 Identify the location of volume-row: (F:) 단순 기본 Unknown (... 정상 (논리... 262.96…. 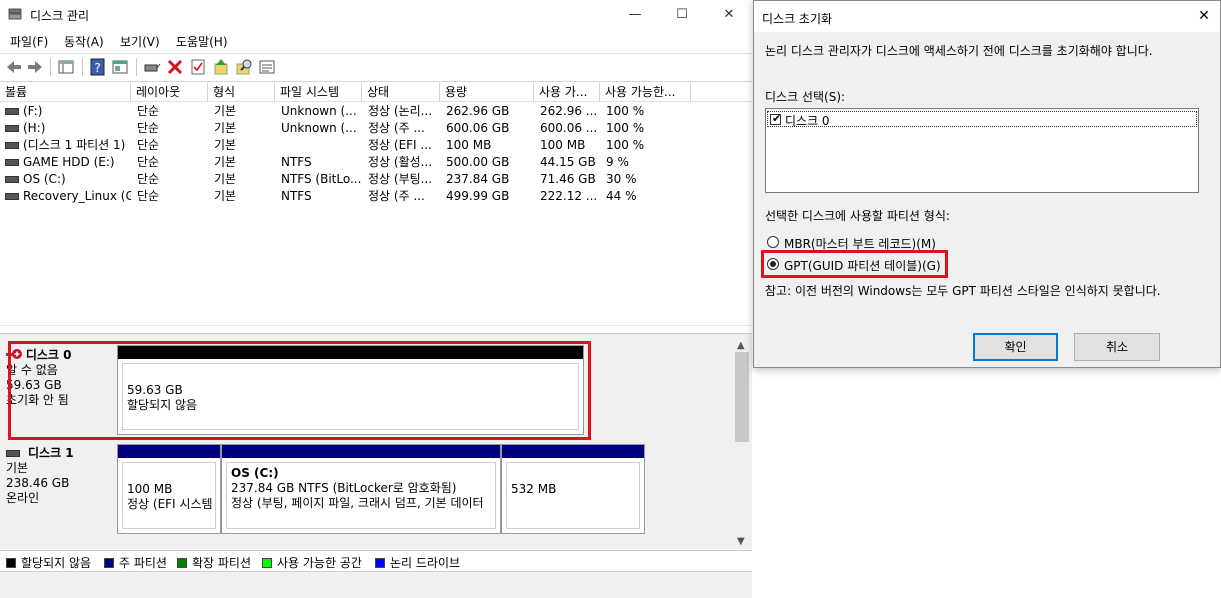
(376, 111).